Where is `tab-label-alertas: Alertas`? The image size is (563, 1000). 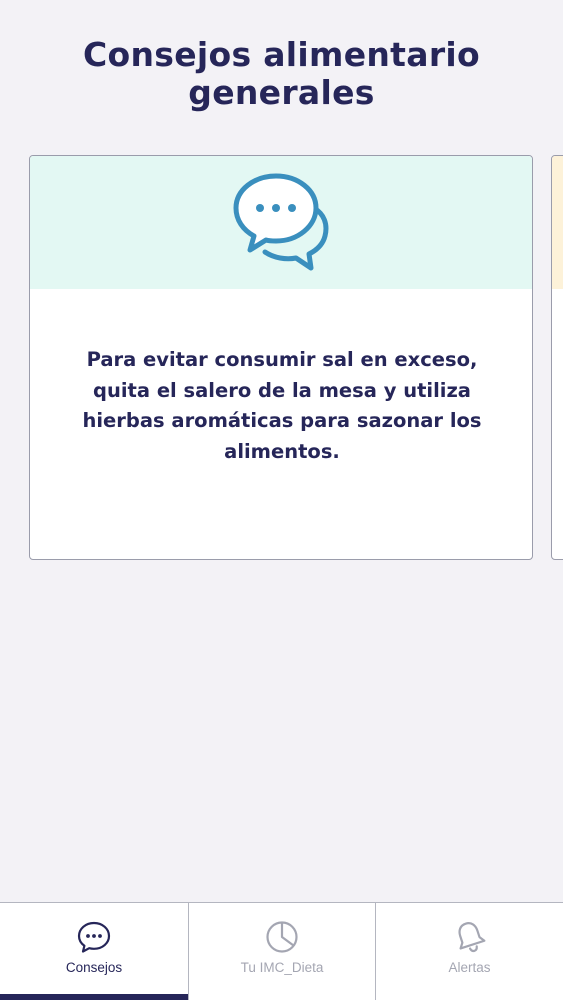
tab-label-alertas: Alertas is located at coordinates (469, 967).